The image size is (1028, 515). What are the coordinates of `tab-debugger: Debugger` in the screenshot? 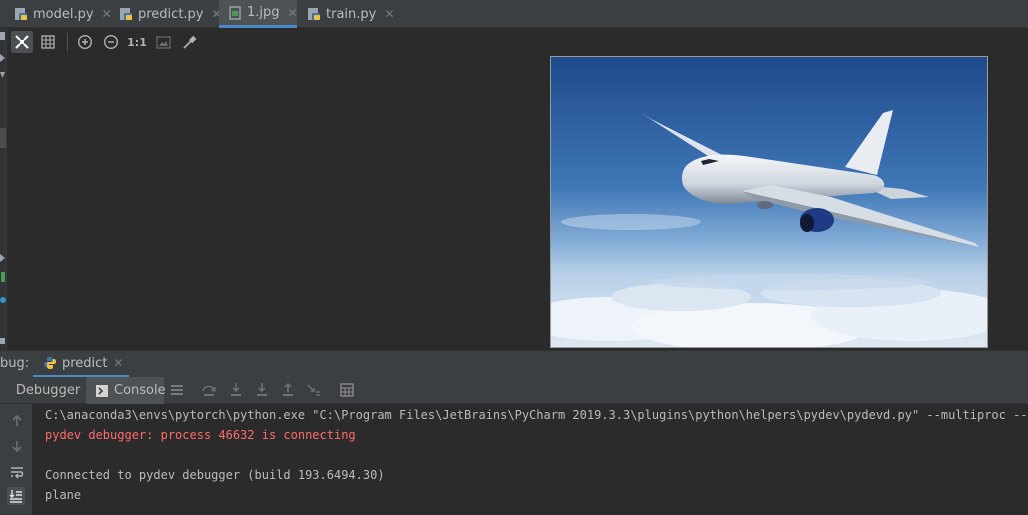 It's located at (48, 390).